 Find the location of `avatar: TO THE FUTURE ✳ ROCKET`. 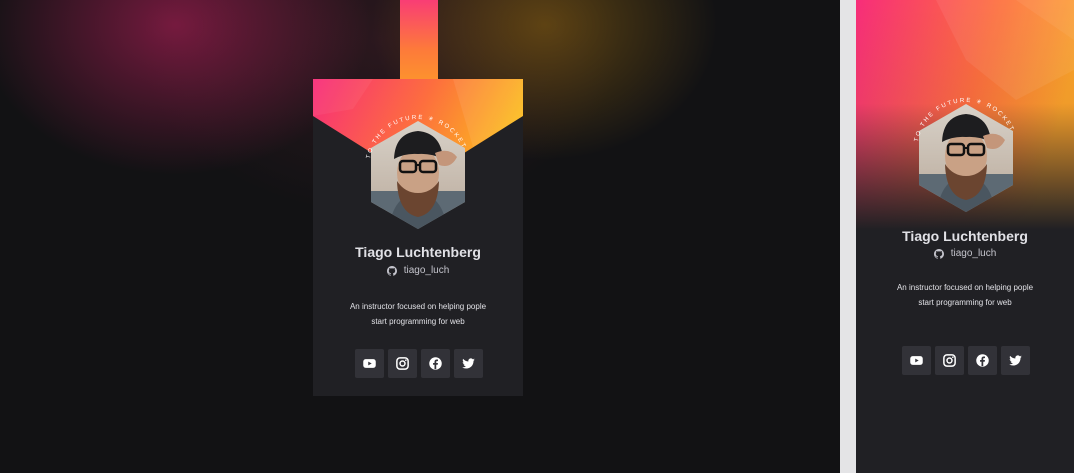

avatar: TO THE FUTURE ✳ ROCKET is located at coordinates (415, 172).